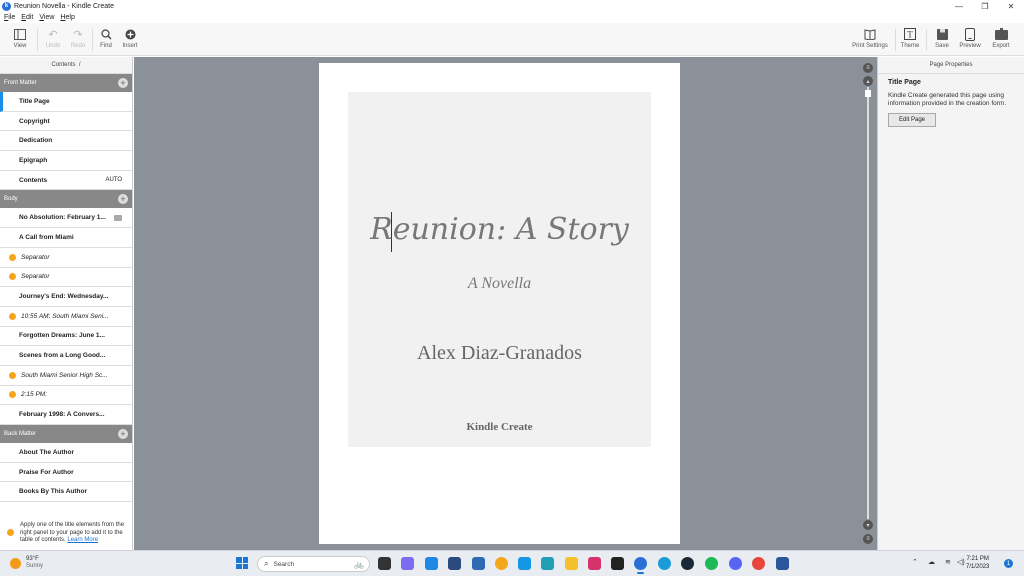 This screenshot has height=576, width=1024. Describe the element at coordinates (106, 38) in the screenshot. I see `find-button: Find` at that location.